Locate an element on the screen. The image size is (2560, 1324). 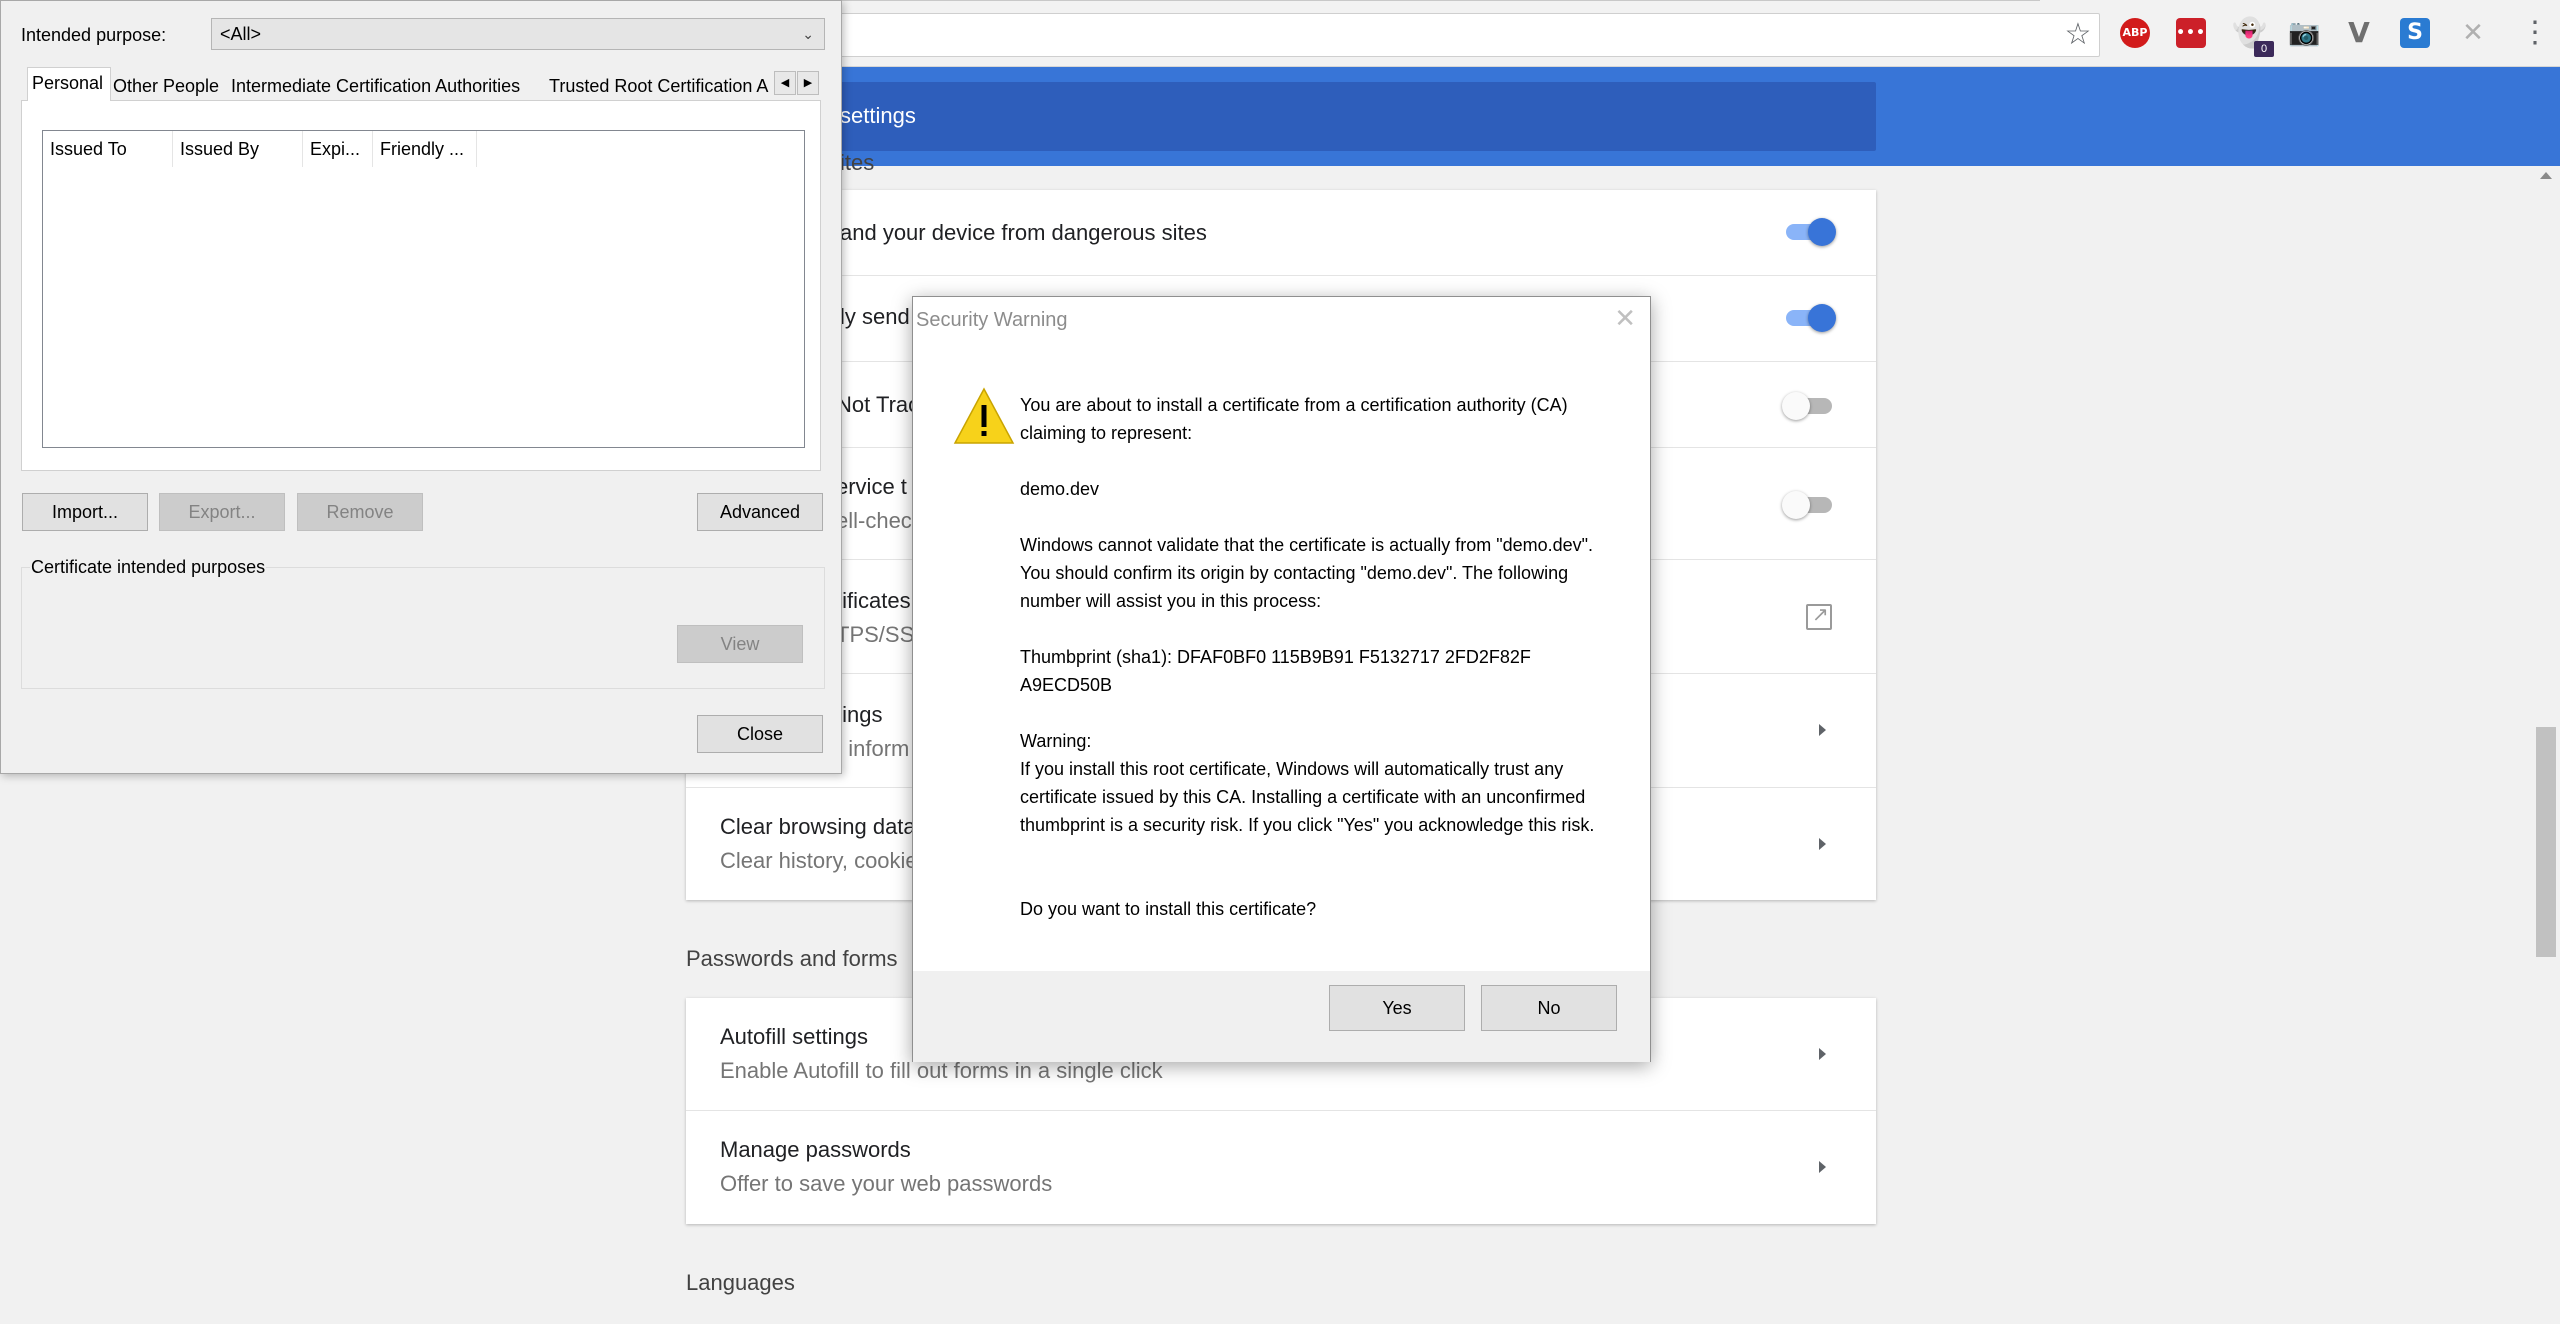
lastpass-icon: ••• is located at coordinates (2191, 33).